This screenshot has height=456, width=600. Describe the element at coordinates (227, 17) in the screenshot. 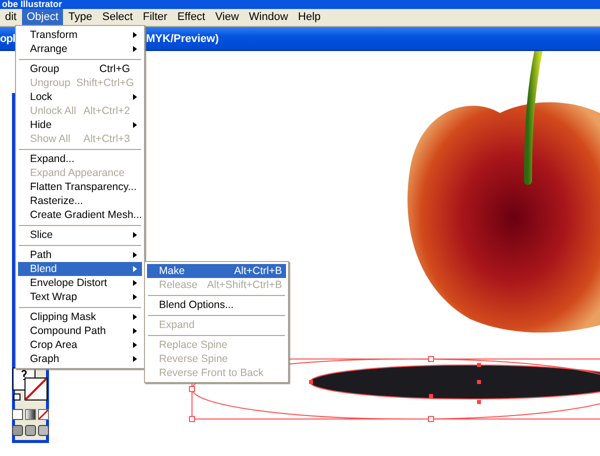

I see `menu-bar-item: View` at that location.